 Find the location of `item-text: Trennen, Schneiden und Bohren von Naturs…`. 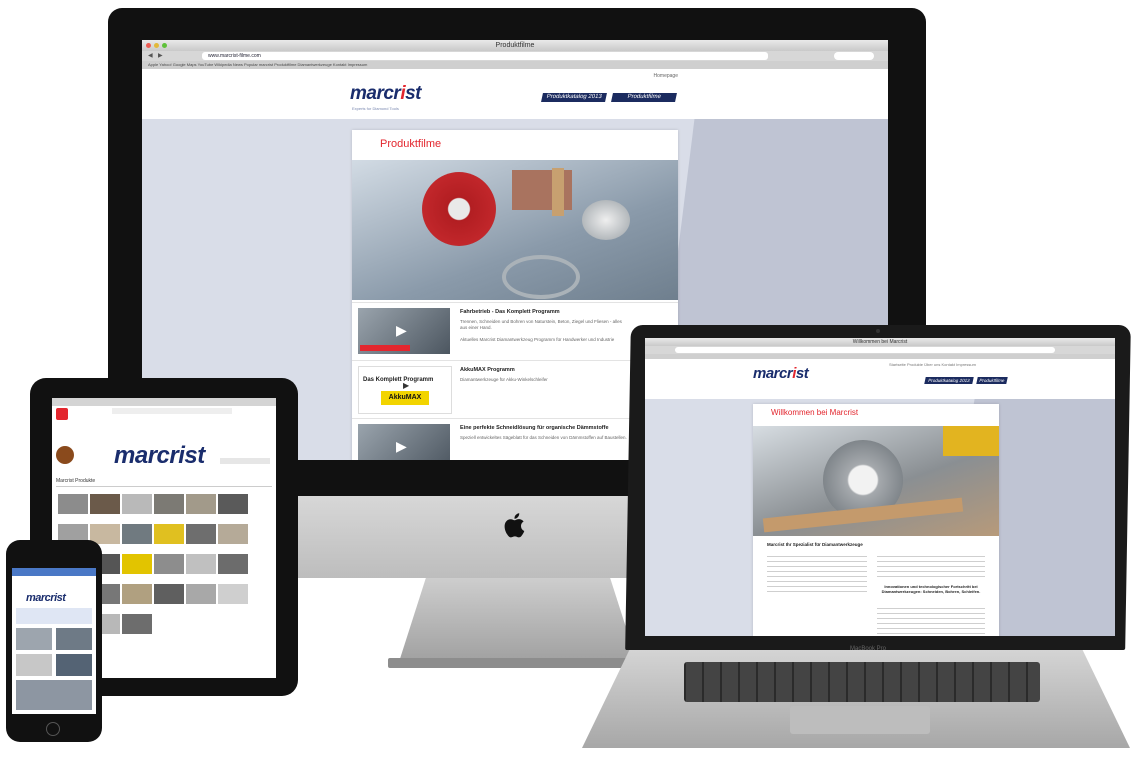

item-text: Trennen, Schneiden und Bohren von Naturs… is located at coordinates (541, 324).